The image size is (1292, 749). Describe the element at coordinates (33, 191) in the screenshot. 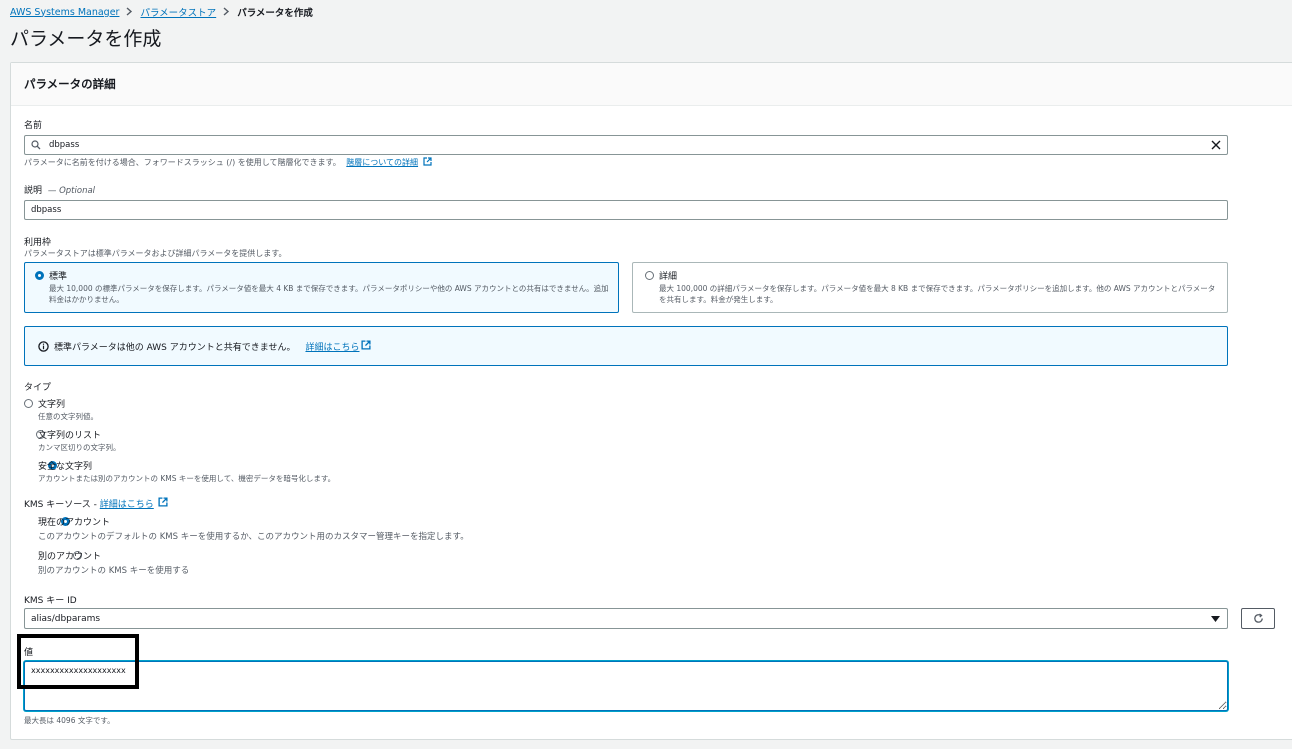

I see `description-label-text: 説明` at that location.